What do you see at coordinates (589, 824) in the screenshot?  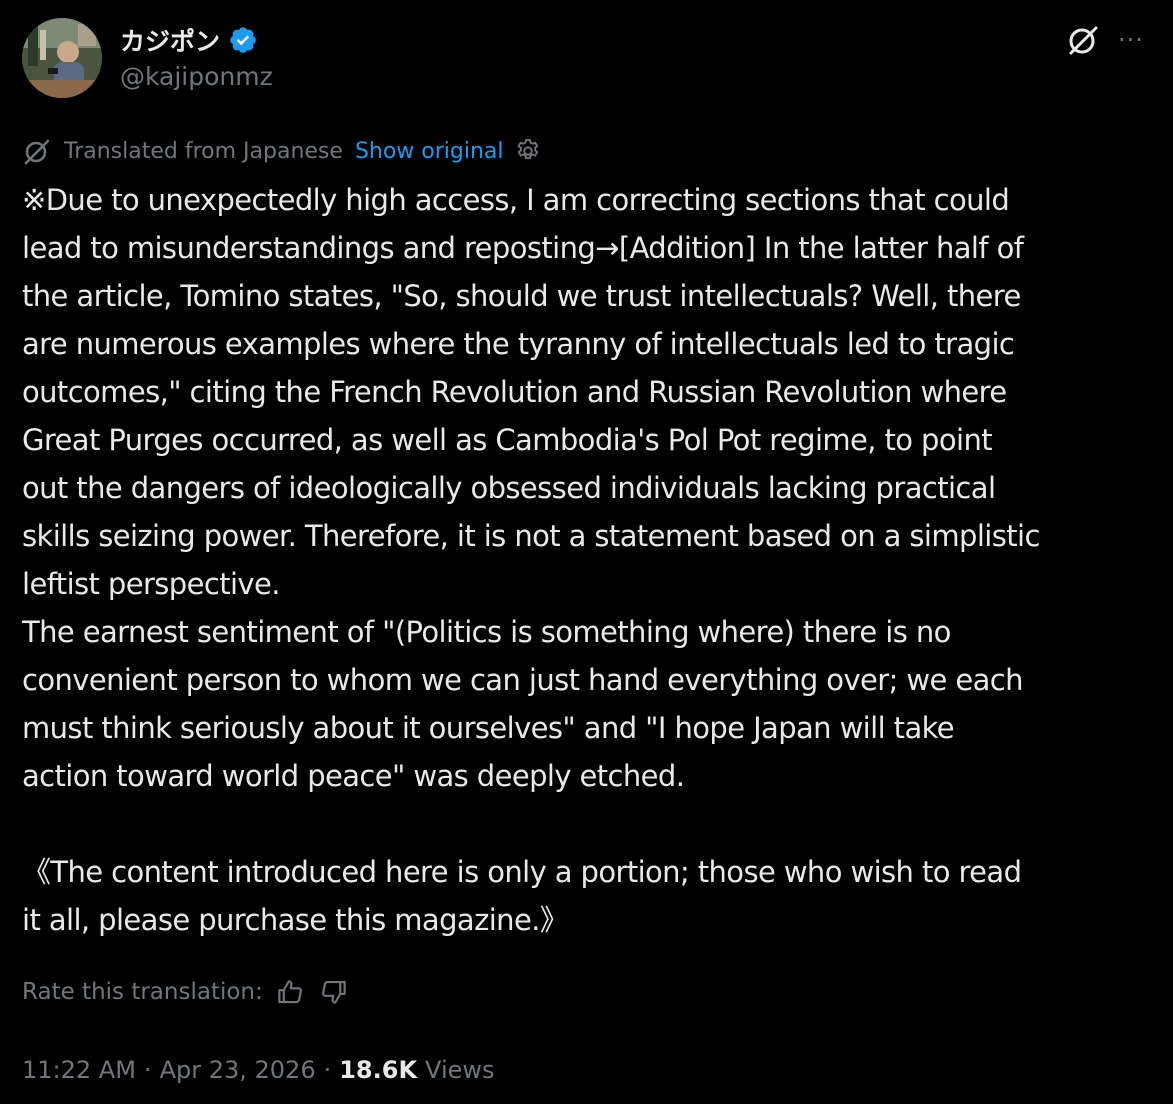 I see `tweet-text-line` at bounding box center [589, 824].